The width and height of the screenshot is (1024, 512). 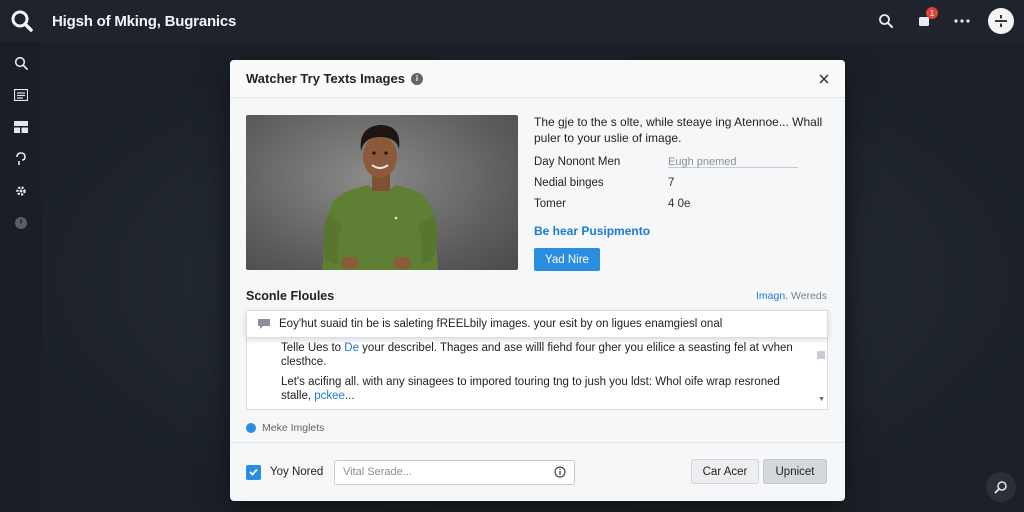 I want to click on footer-divider, so click(x=537, y=442).